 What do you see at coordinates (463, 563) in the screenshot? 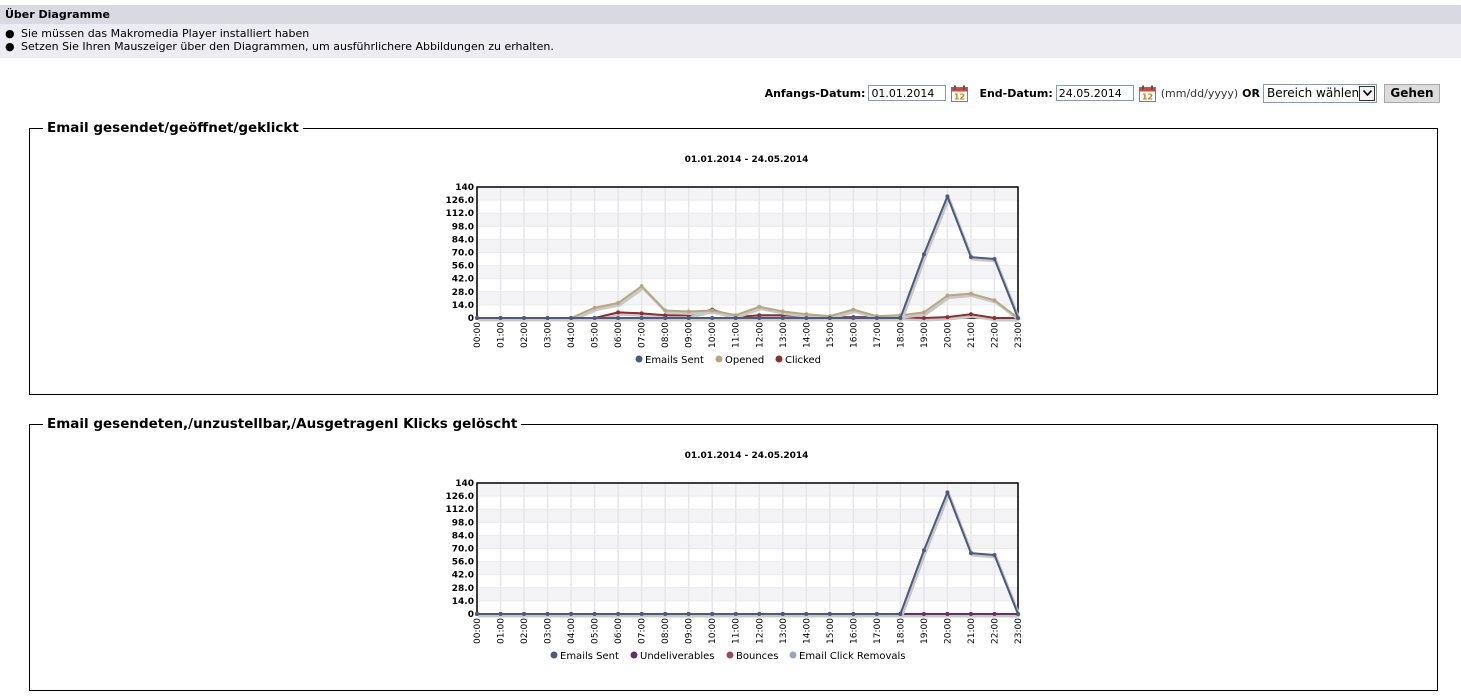
I see `y-tick-label: 56.0` at bounding box center [463, 563].